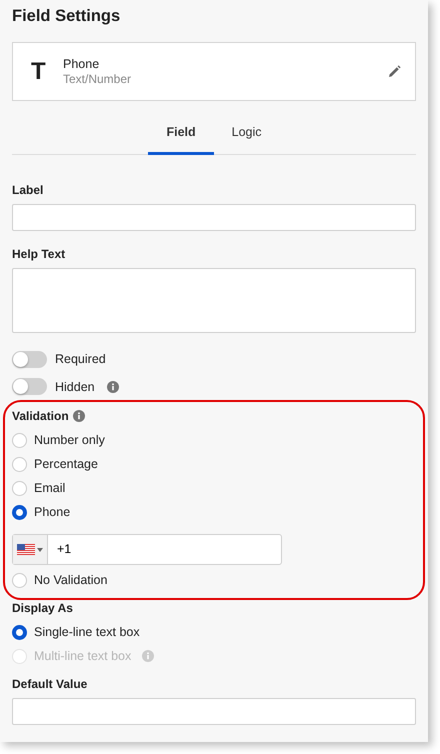  Describe the element at coordinates (80, 359) in the screenshot. I see `toggle-label: Required` at that location.